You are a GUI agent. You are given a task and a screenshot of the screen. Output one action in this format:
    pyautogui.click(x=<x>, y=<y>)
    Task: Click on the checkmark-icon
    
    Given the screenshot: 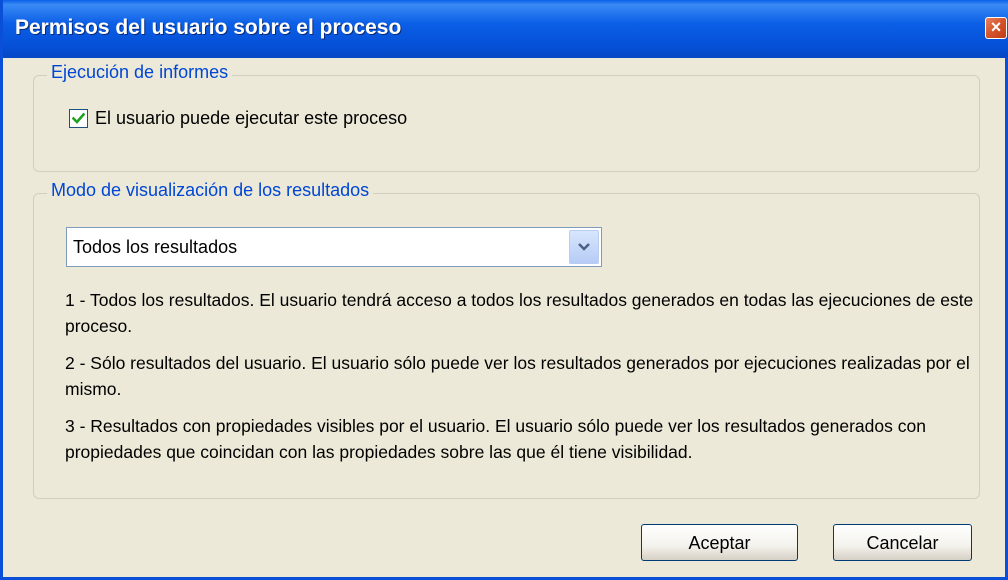 What is the action you would take?
    pyautogui.click(x=78, y=118)
    